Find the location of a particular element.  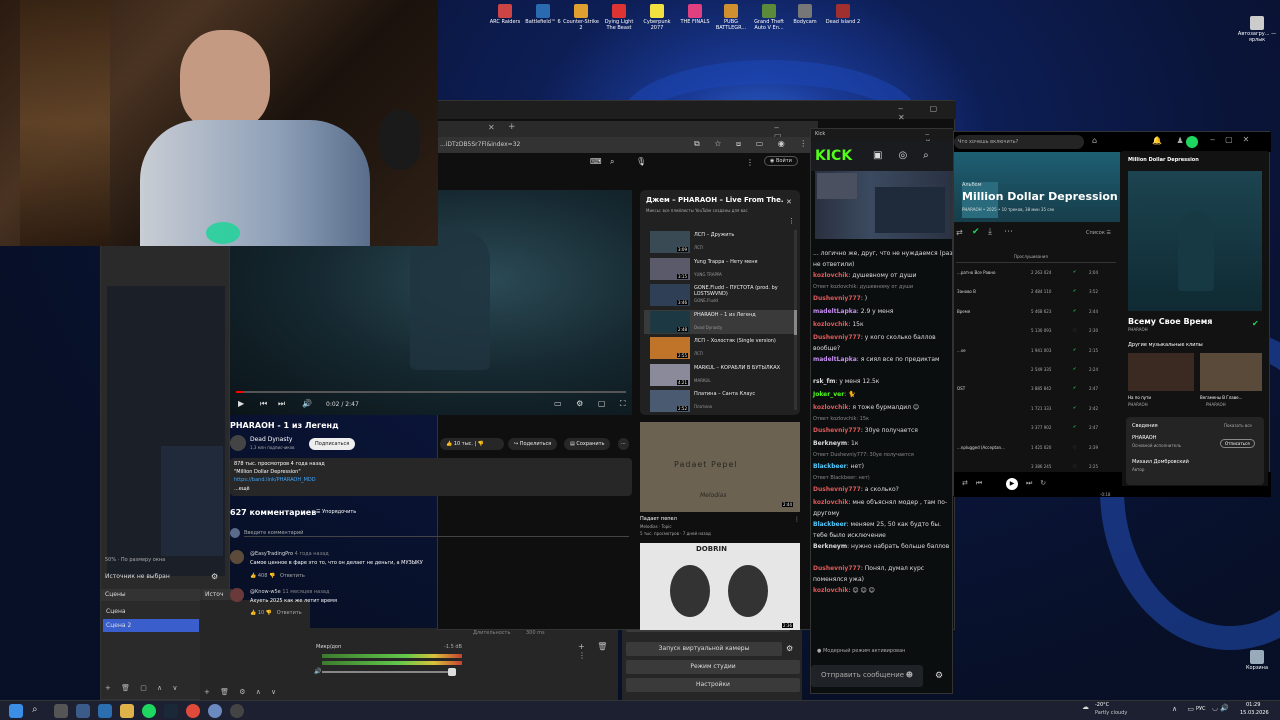

next-icon: ⏭ is located at coordinates (281, 404).